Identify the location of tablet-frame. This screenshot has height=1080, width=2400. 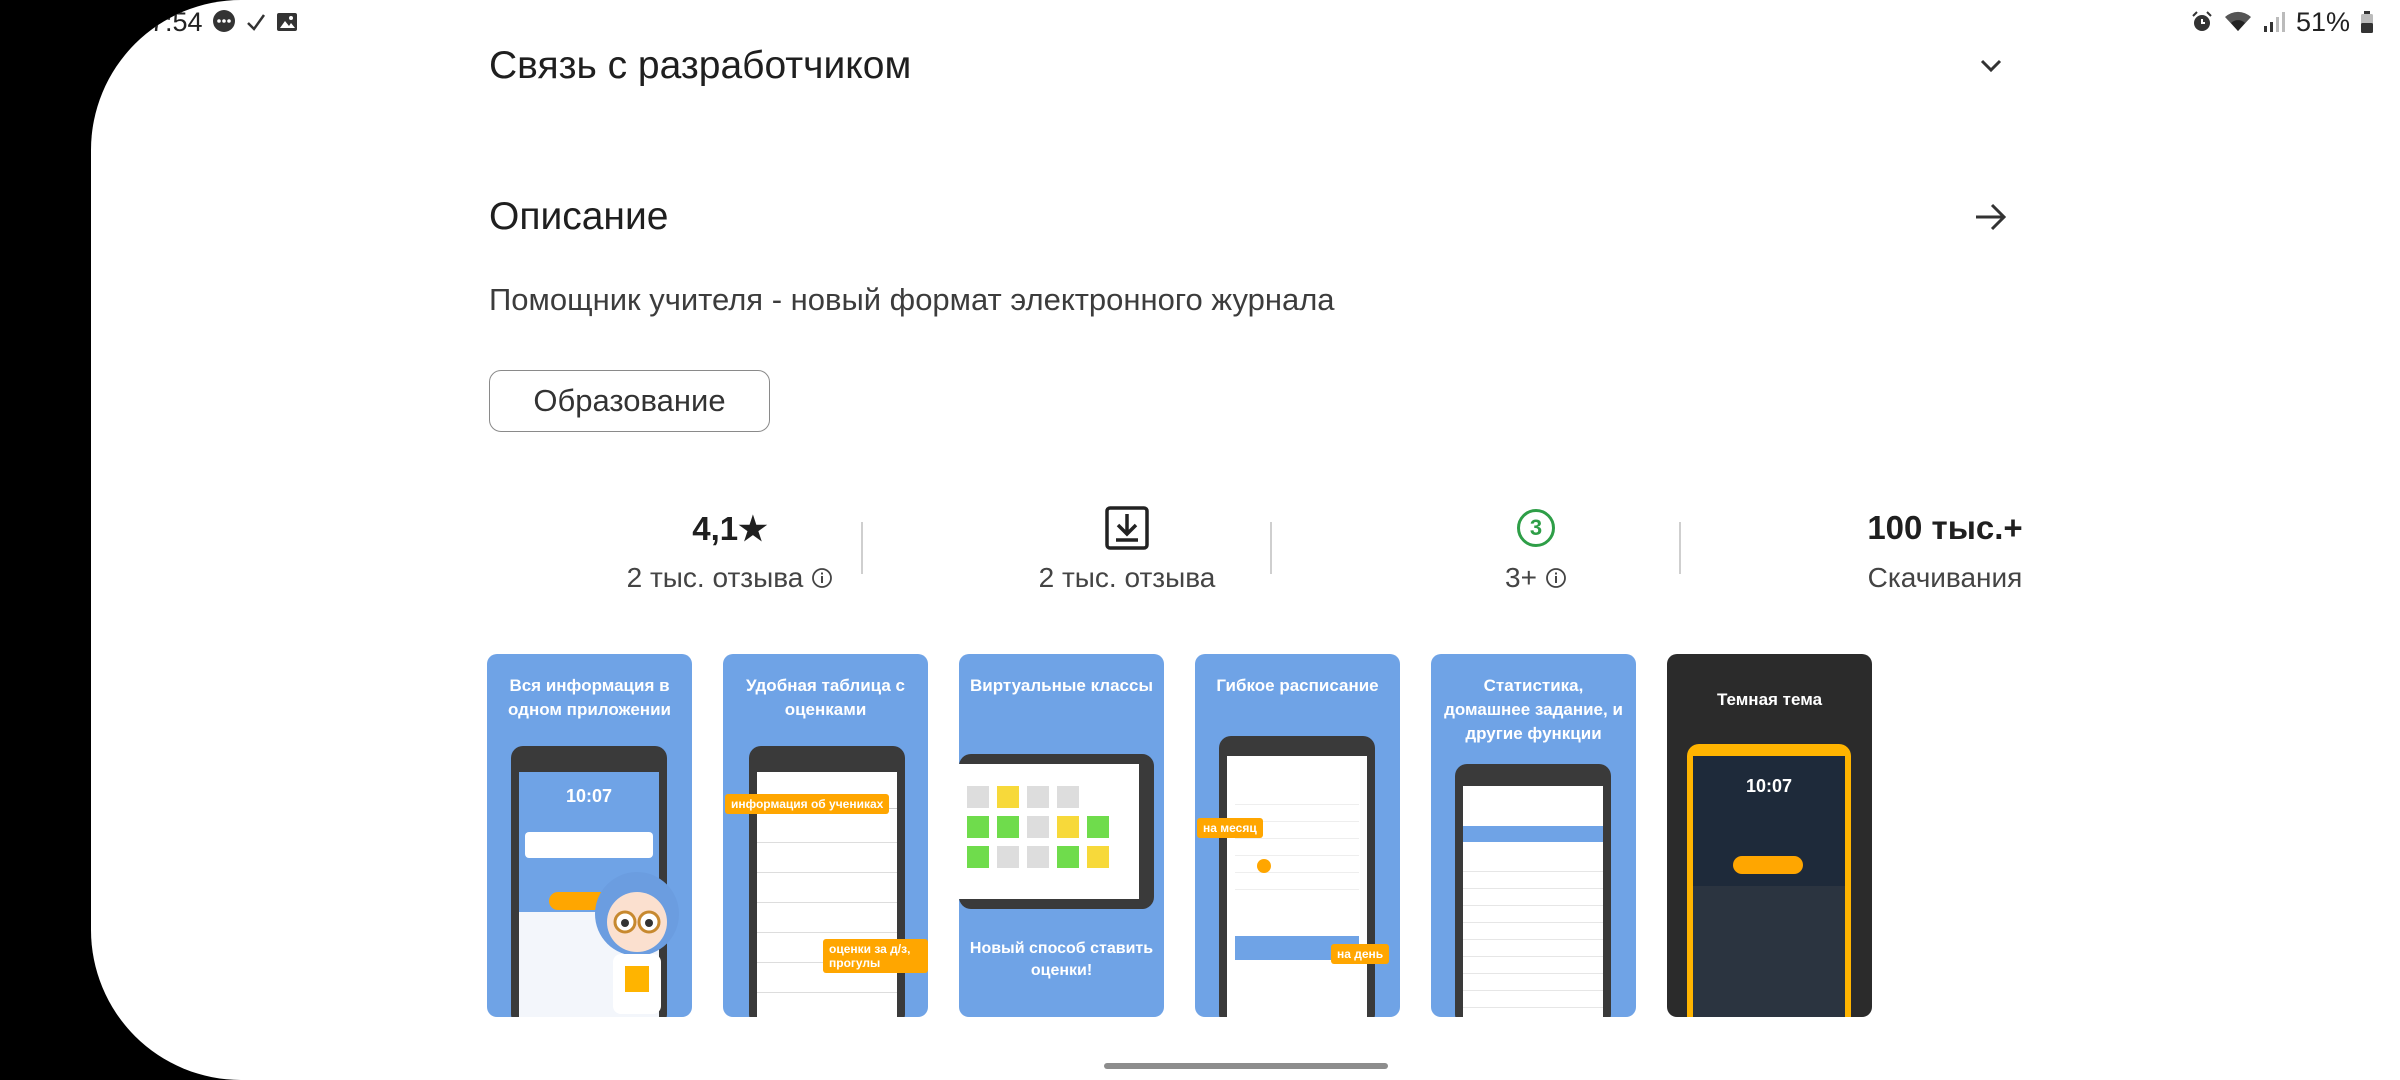
(1056, 831).